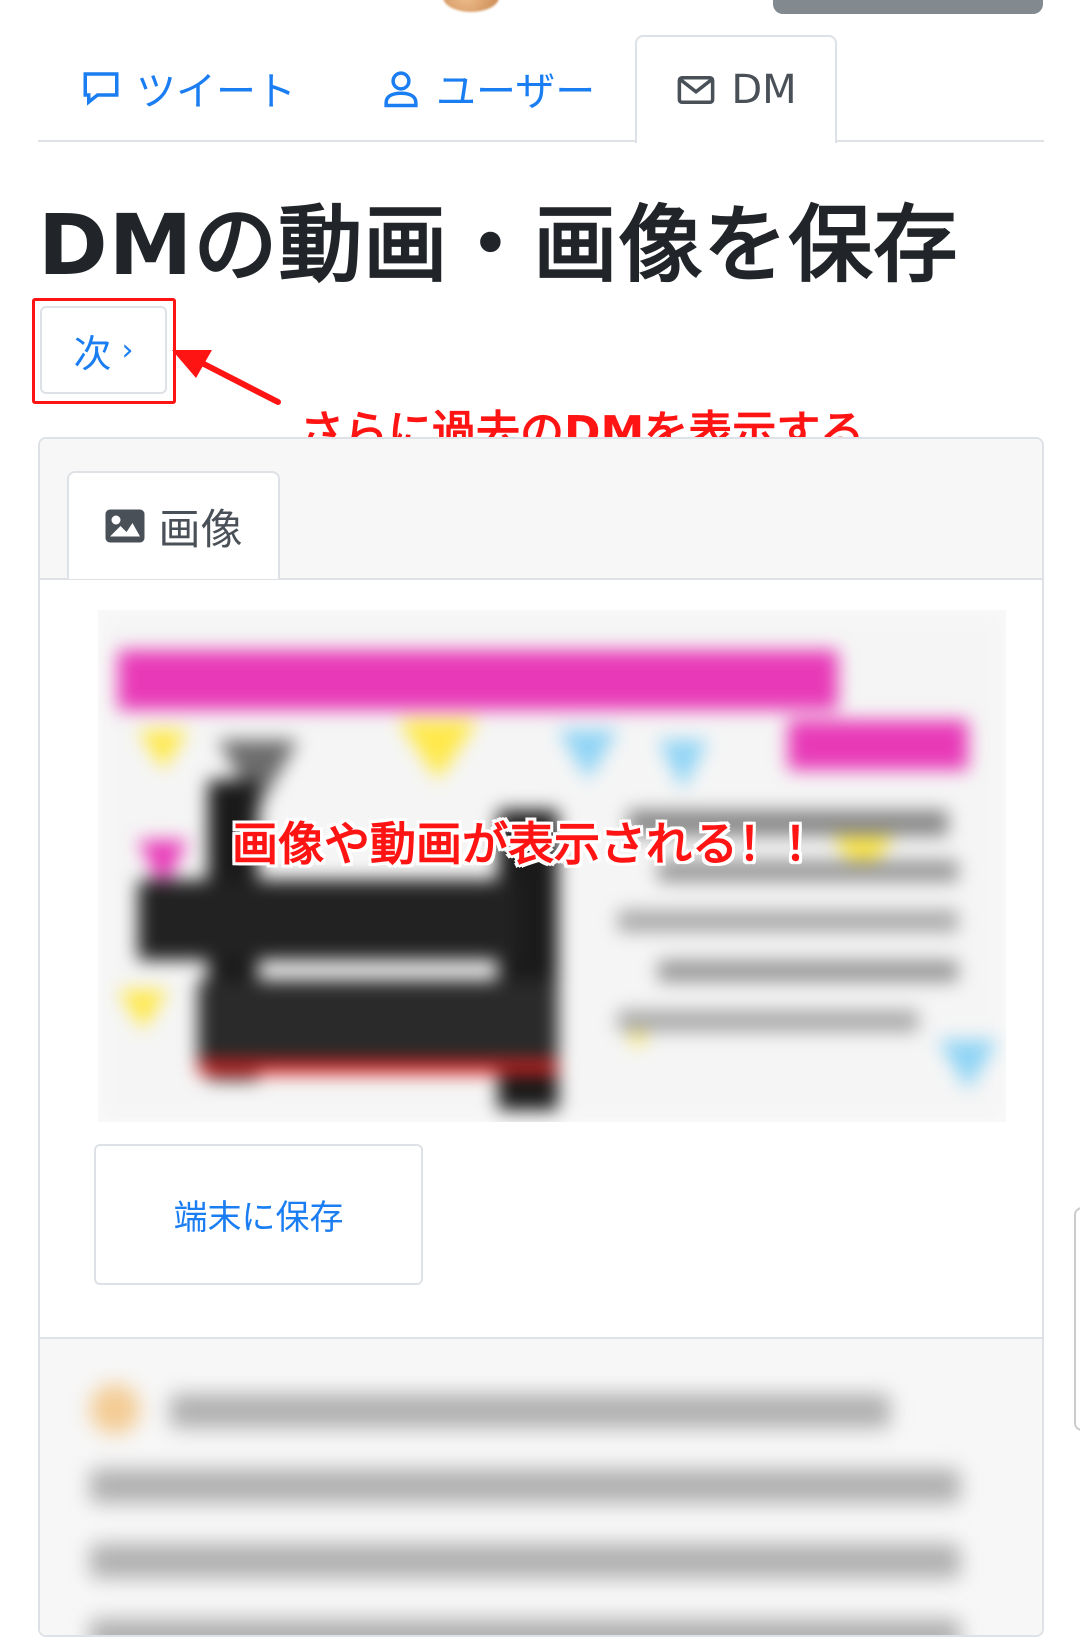 Image resolution: width=1080 pixels, height=1637 pixels. I want to click on user-icon, so click(401, 88).